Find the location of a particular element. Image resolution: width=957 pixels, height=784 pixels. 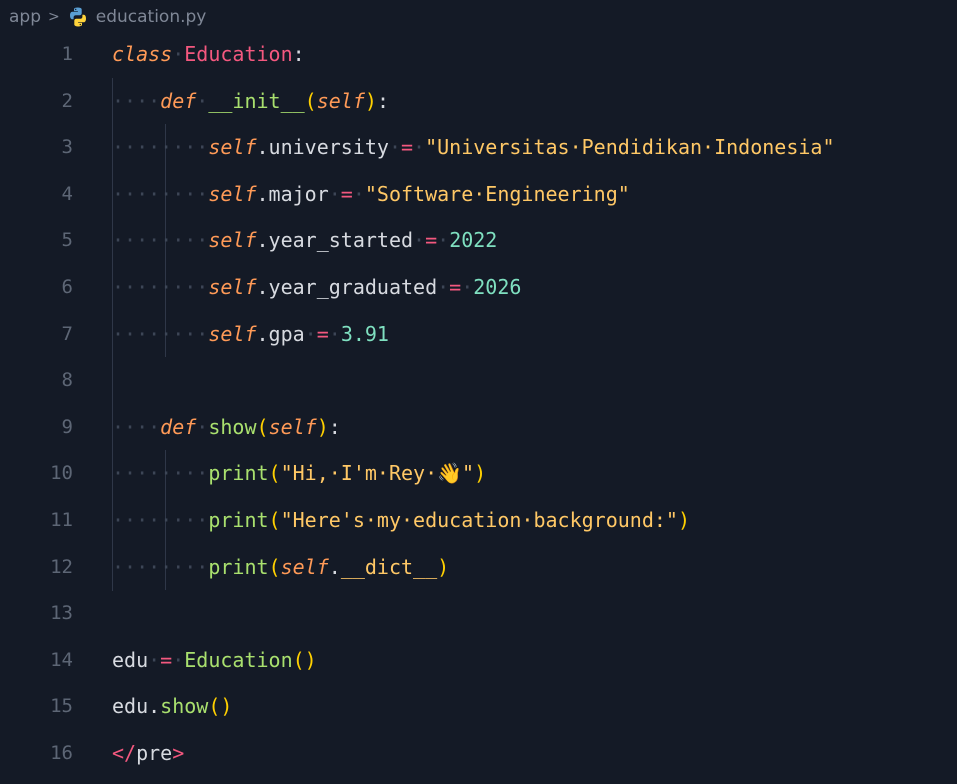

code-line: 6 ········self.year_graduated·=·2026 is located at coordinates (478, 287).